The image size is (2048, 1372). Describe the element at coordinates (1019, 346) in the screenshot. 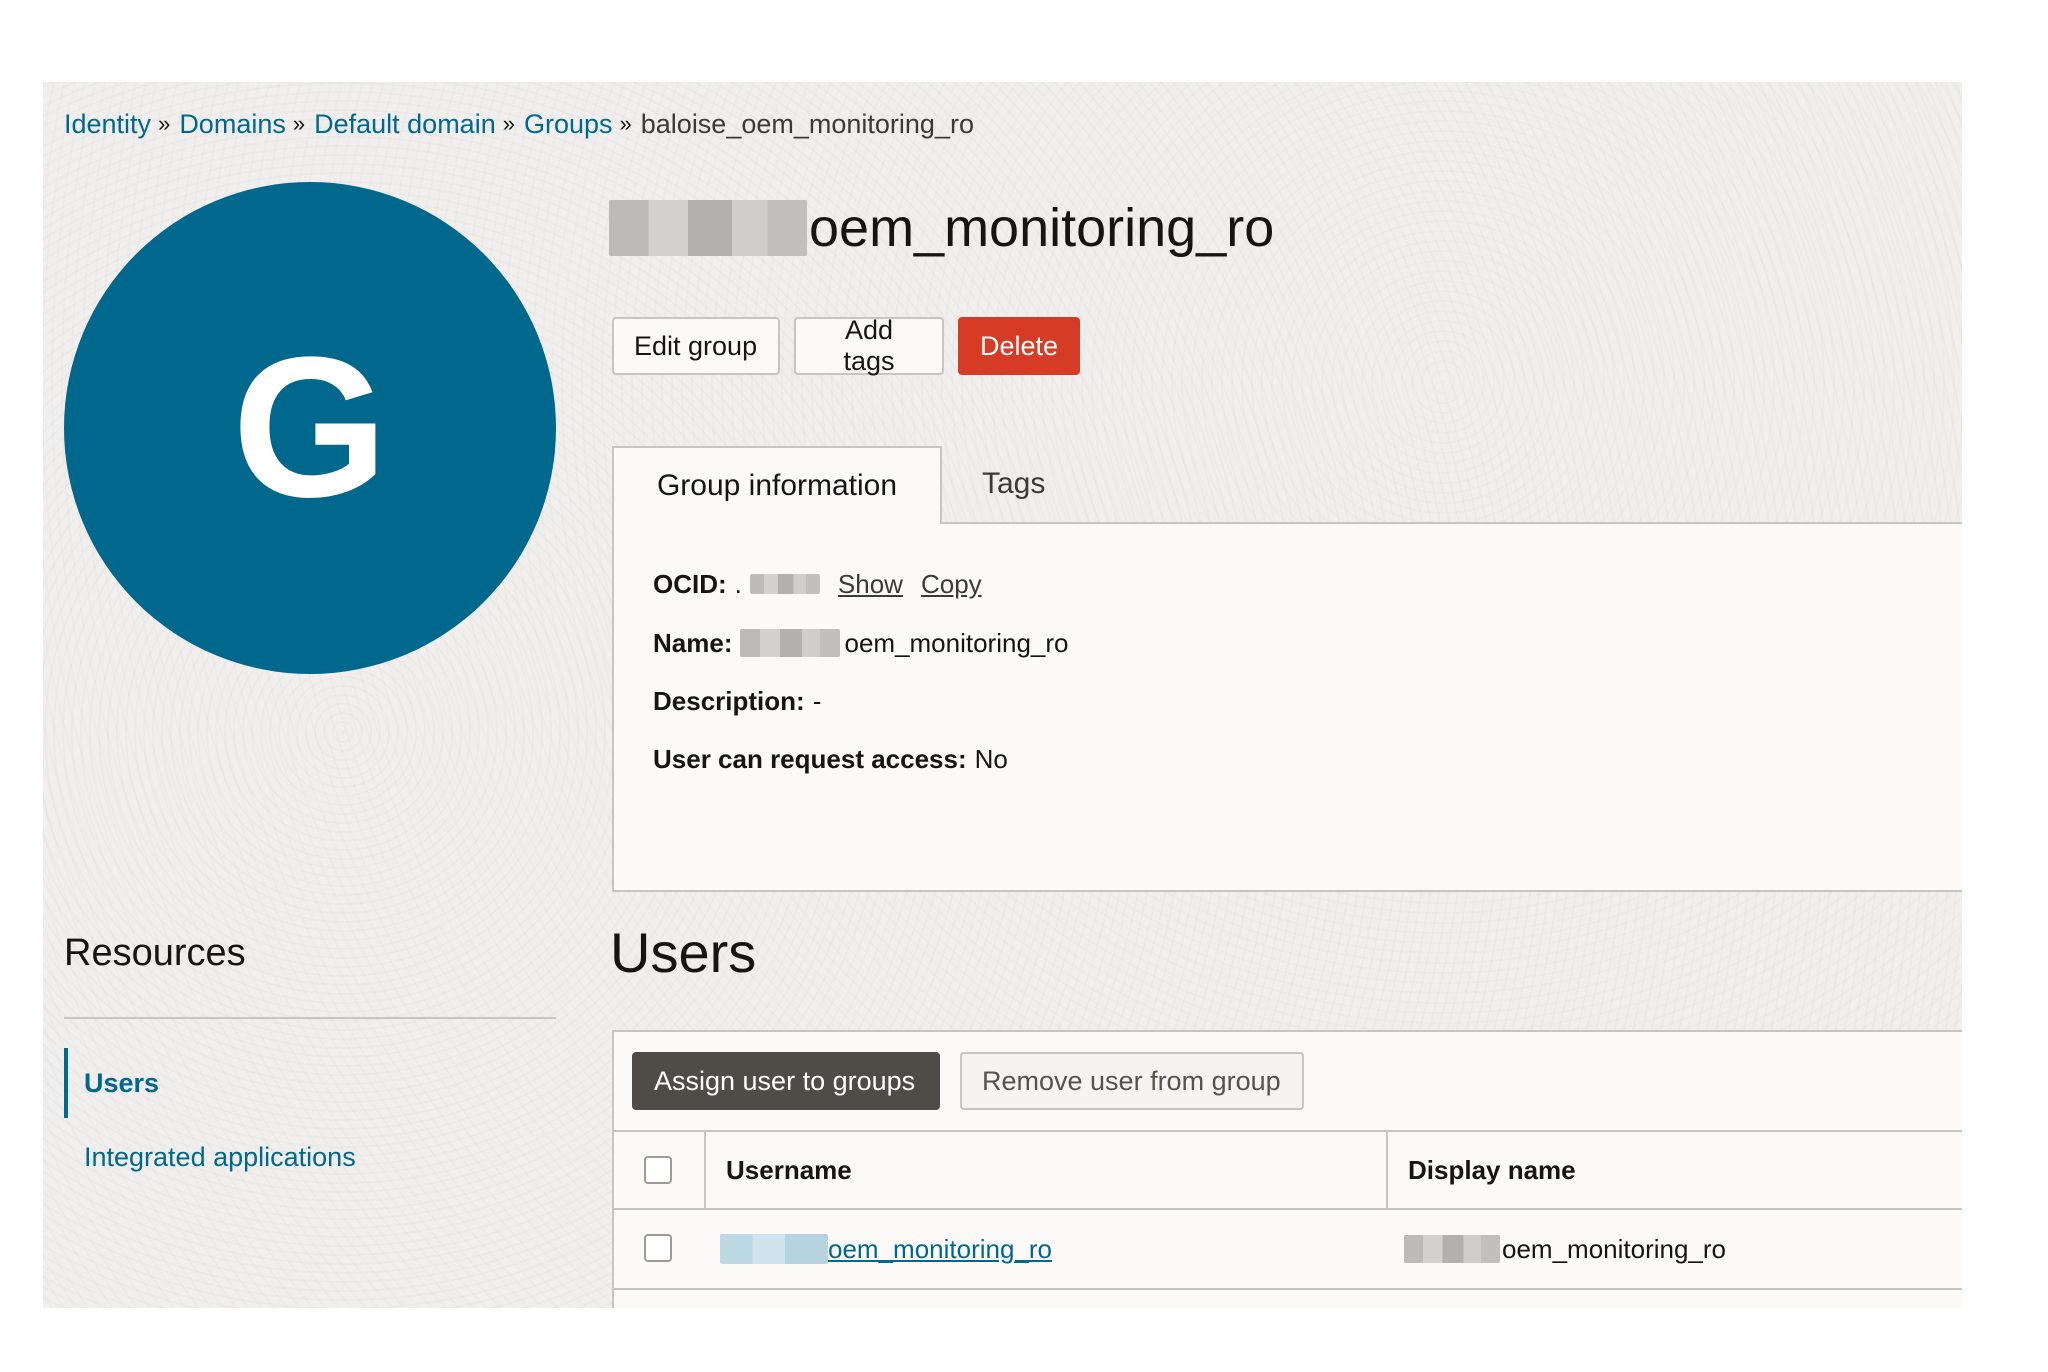

I see `delete-button: Delete` at that location.